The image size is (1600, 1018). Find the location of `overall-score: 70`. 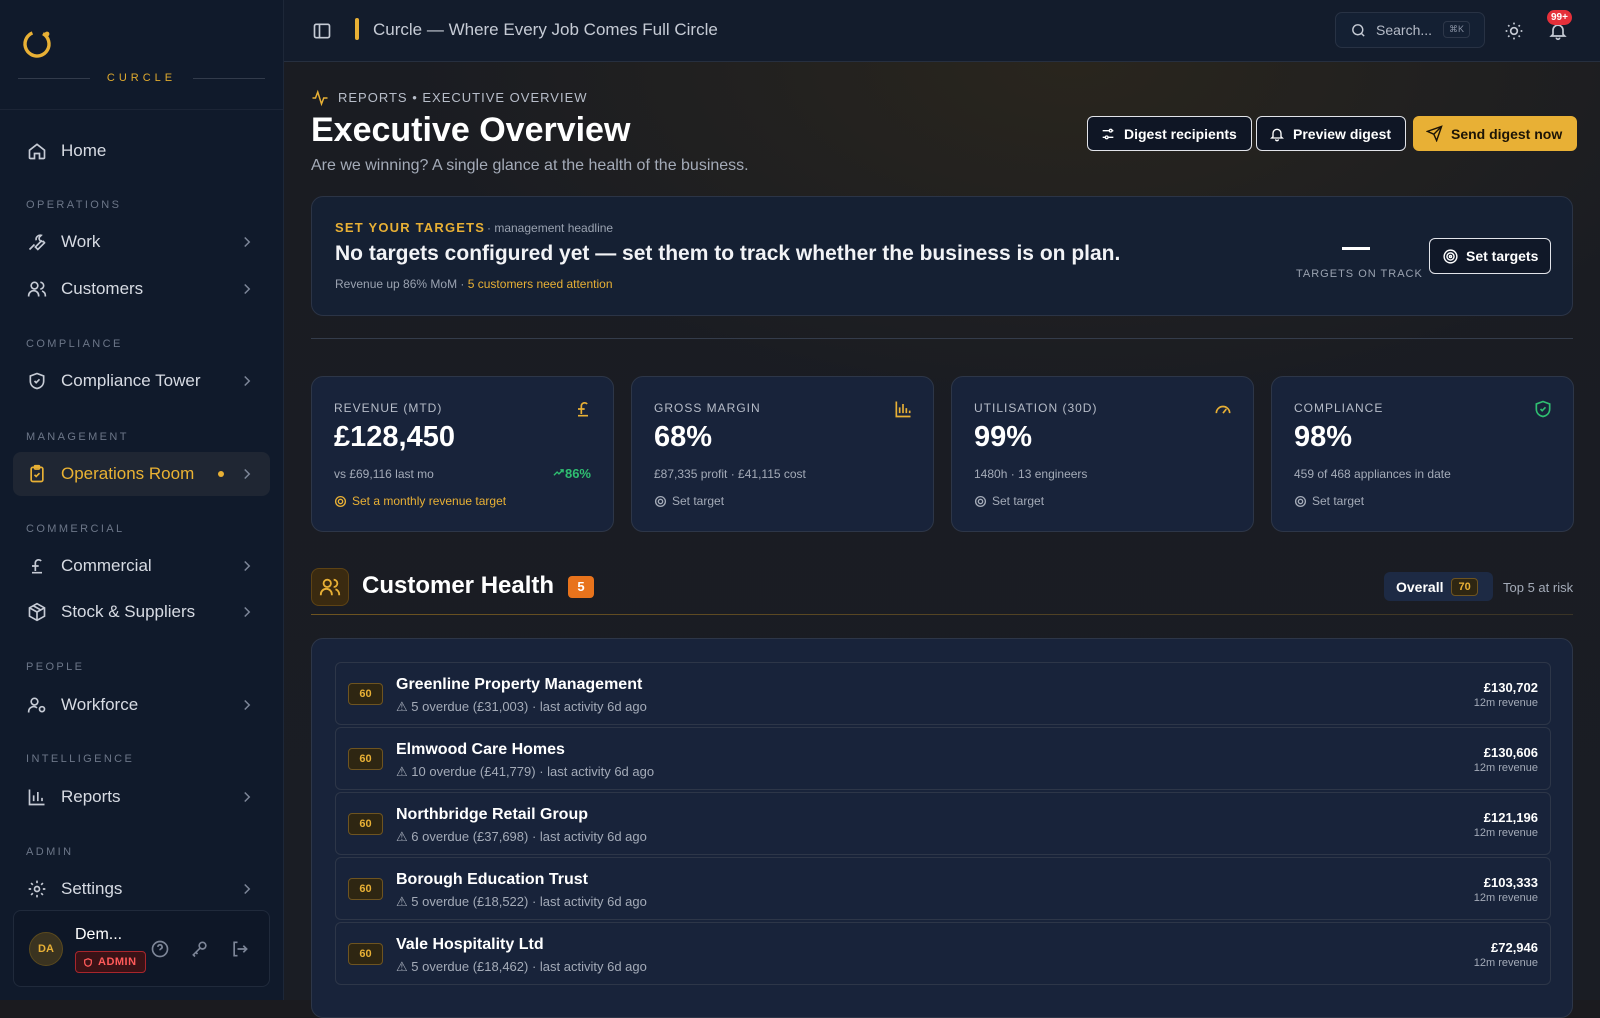

overall-score: 70 is located at coordinates (1464, 586).